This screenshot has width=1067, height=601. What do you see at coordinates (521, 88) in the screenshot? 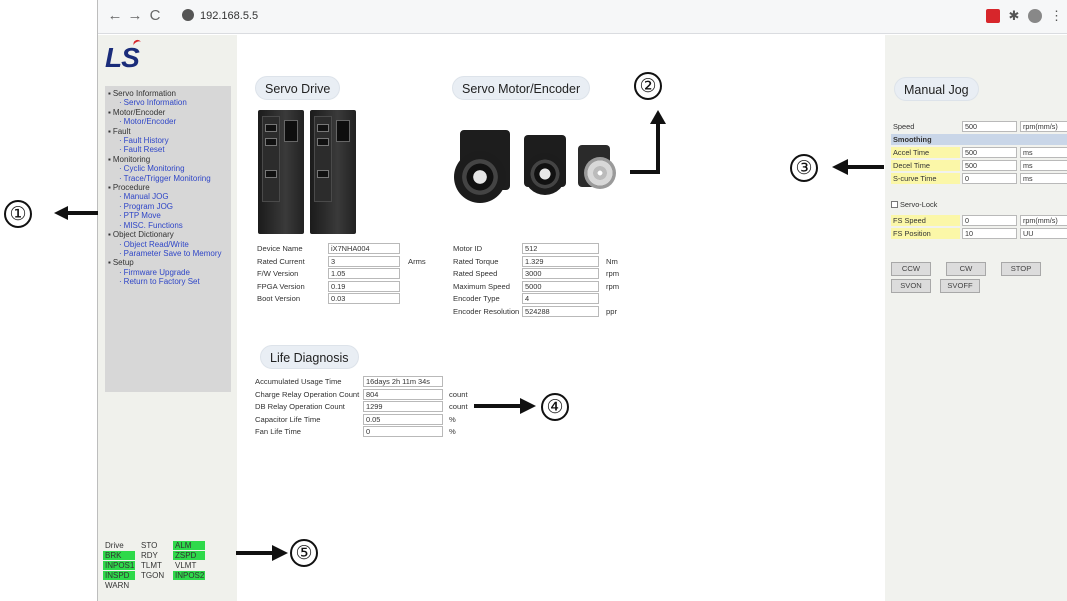
I see `servo-motor-title: Servo Motor/Encoder` at bounding box center [521, 88].